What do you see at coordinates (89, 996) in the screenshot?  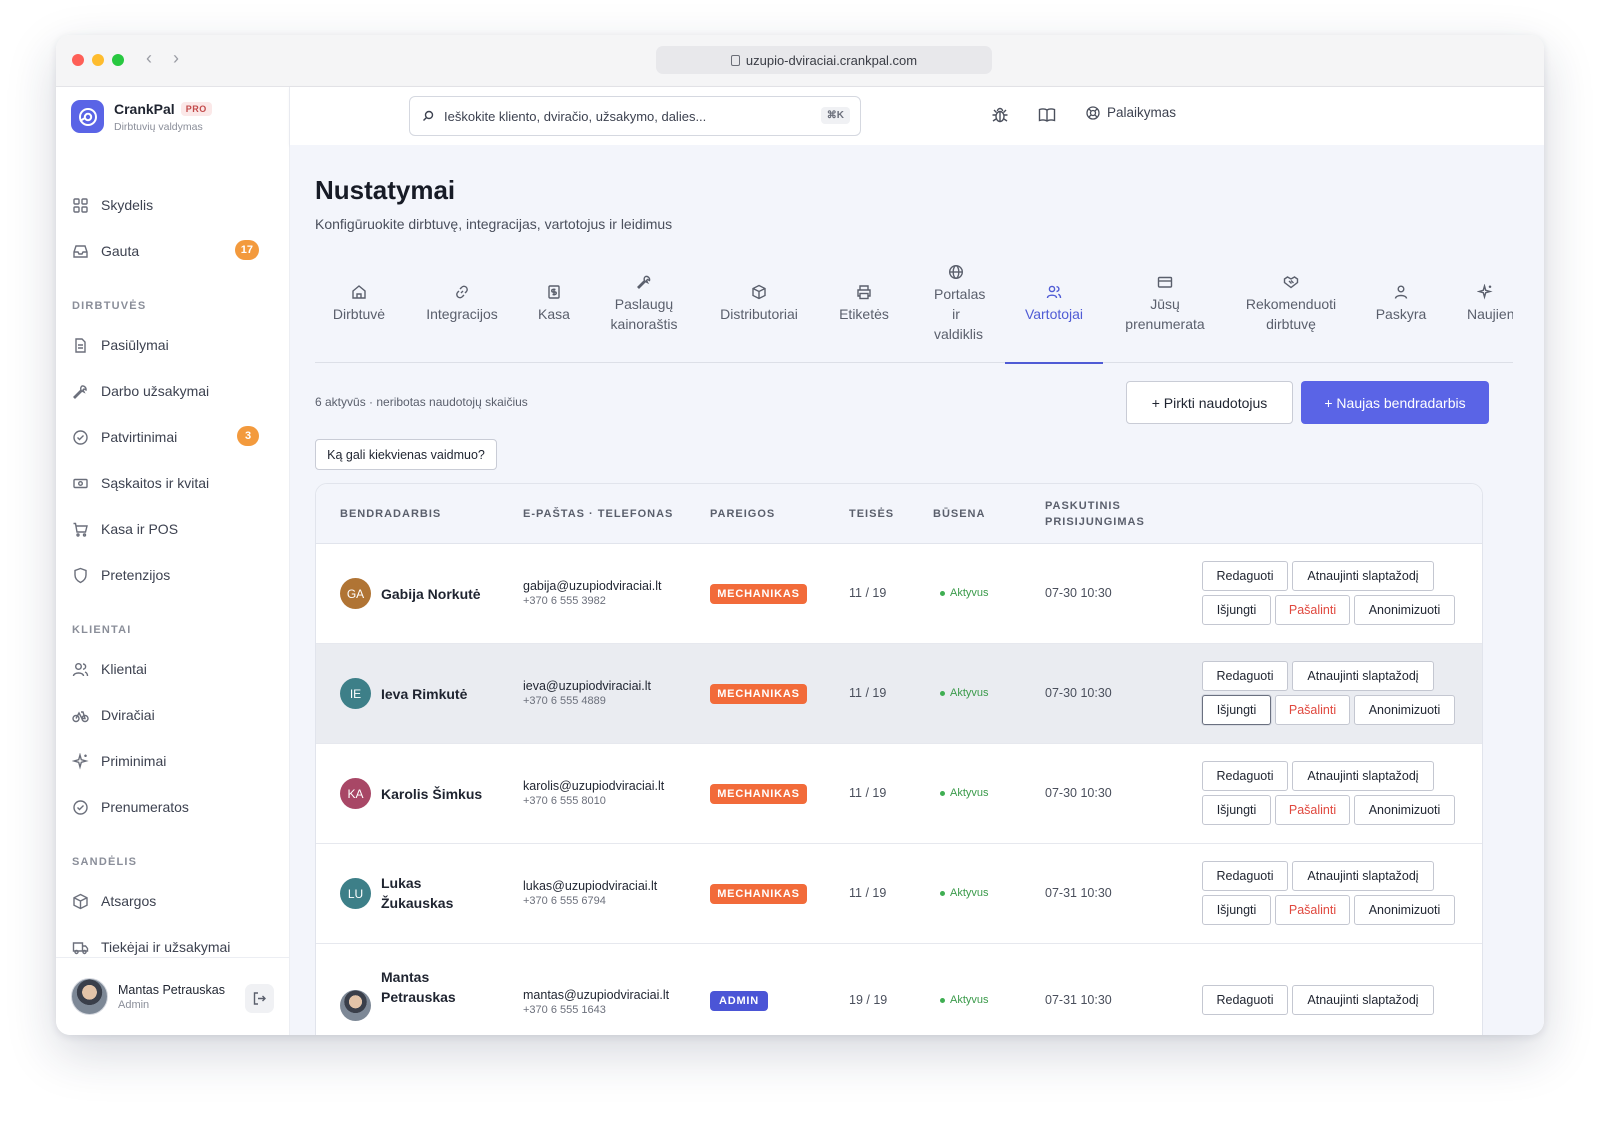 I see `user-avatar` at bounding box center [89, 996].